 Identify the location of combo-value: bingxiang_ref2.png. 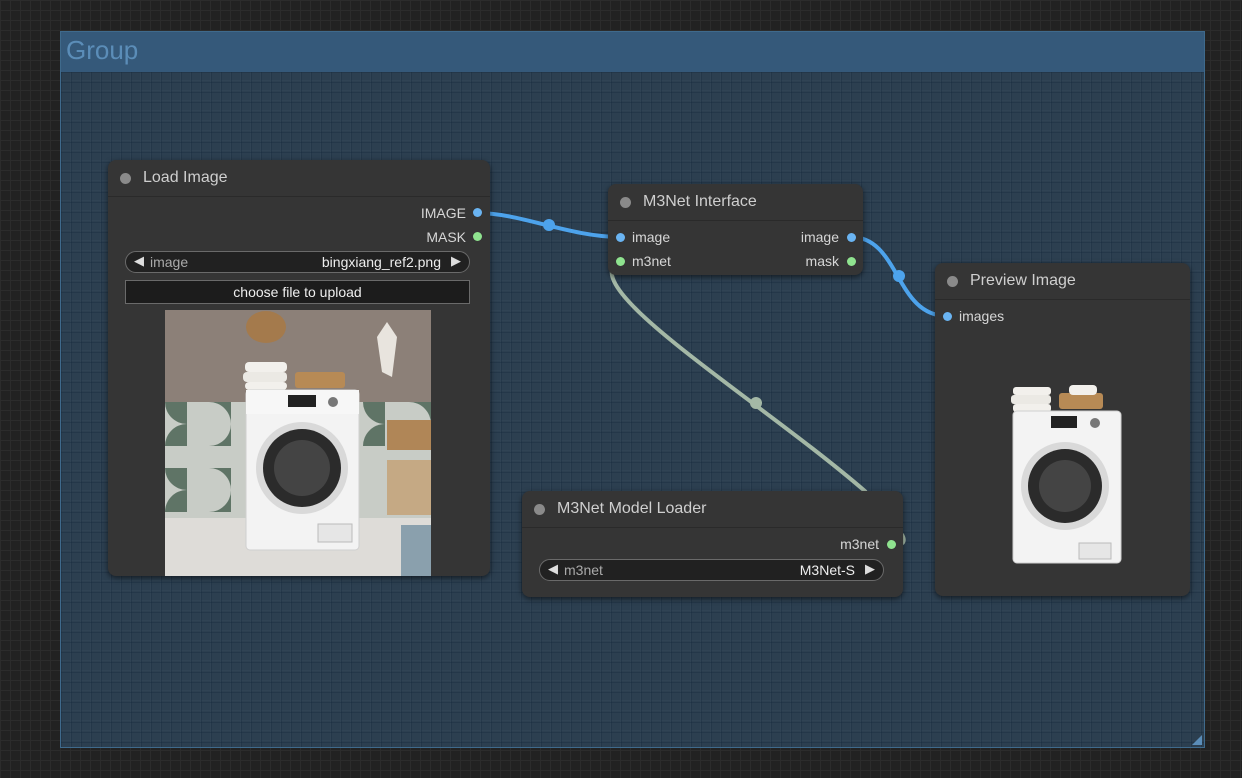
(381, 262).